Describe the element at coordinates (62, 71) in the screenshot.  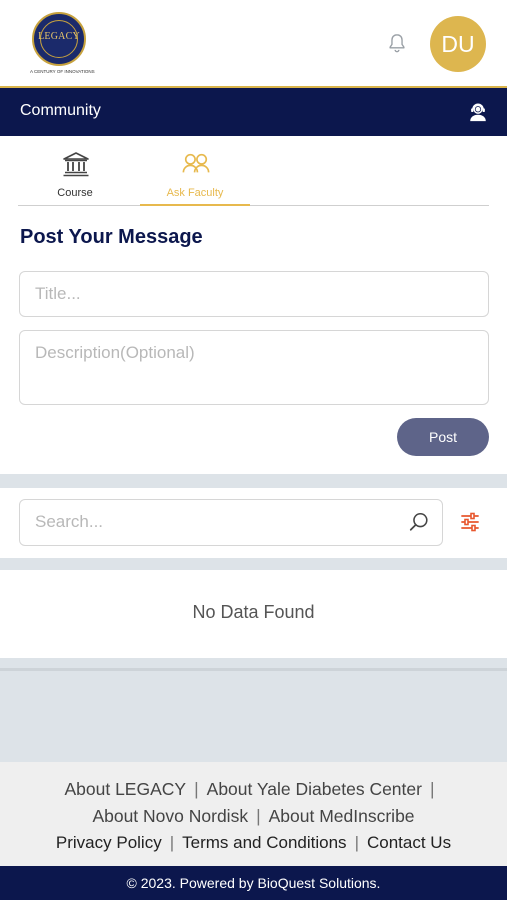
I see `logo-tagline: A CENTURY OF INNOVATIONS` at that location.